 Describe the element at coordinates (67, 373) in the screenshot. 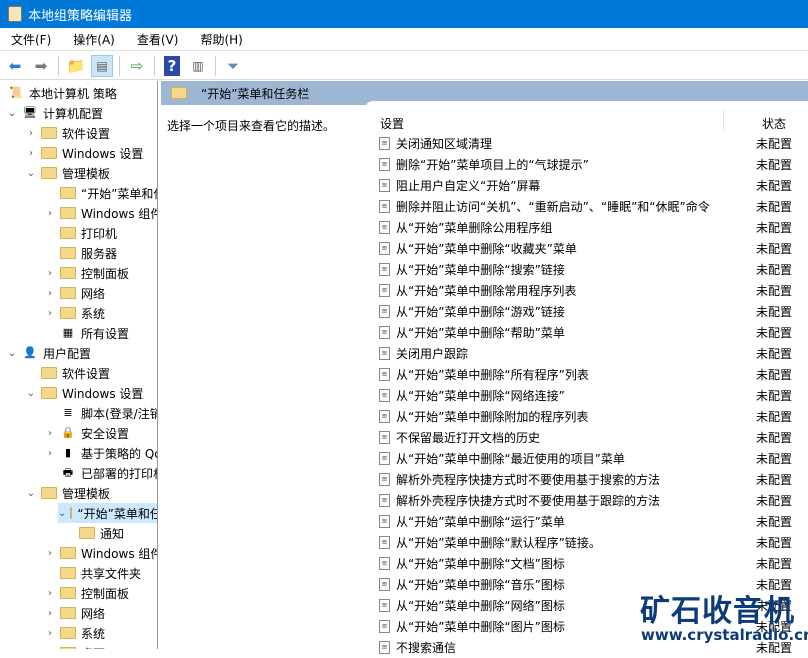

I see `tree-item: 软件设置` at that location.